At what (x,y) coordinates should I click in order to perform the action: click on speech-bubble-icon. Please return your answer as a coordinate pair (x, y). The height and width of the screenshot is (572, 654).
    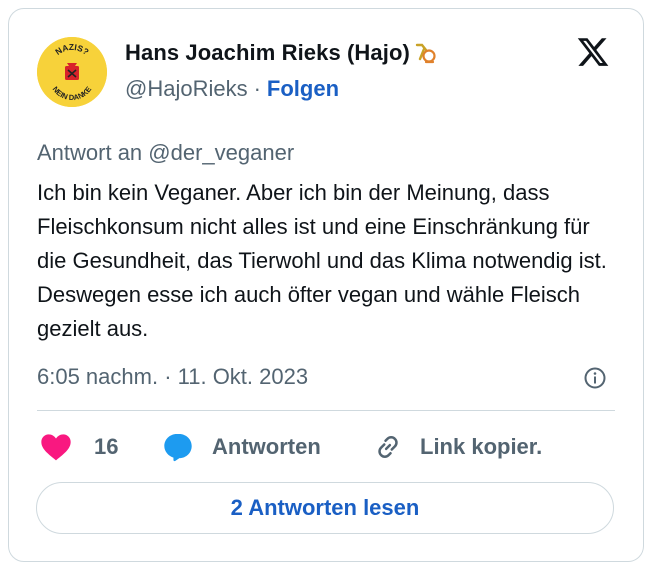
    Looking at the image, I should click on (178, 447).